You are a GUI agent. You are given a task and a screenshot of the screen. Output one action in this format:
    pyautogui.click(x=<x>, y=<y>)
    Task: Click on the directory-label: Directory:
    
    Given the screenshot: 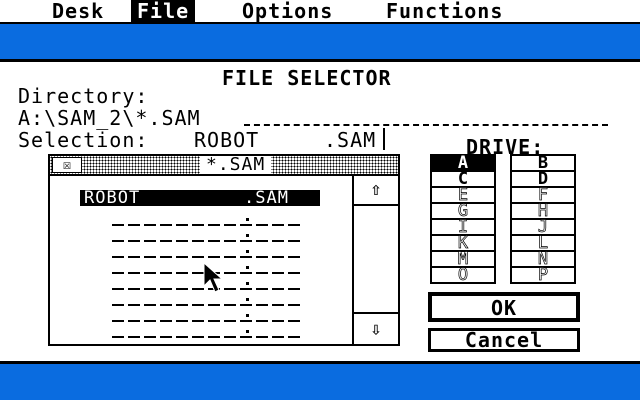 What is the action you would take?
    pyautogui.click(x=83, y=96)
    